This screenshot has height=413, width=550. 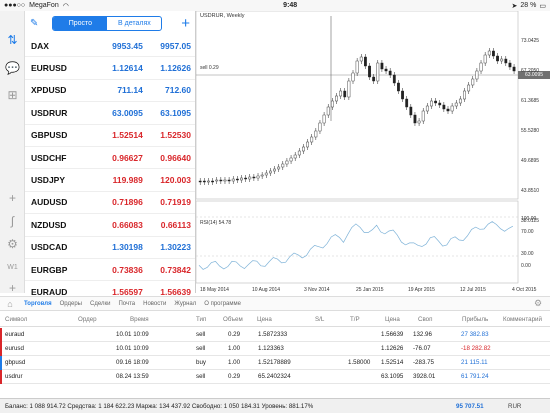 I want to click on column-header: Тип, so click(x=201, y=320).